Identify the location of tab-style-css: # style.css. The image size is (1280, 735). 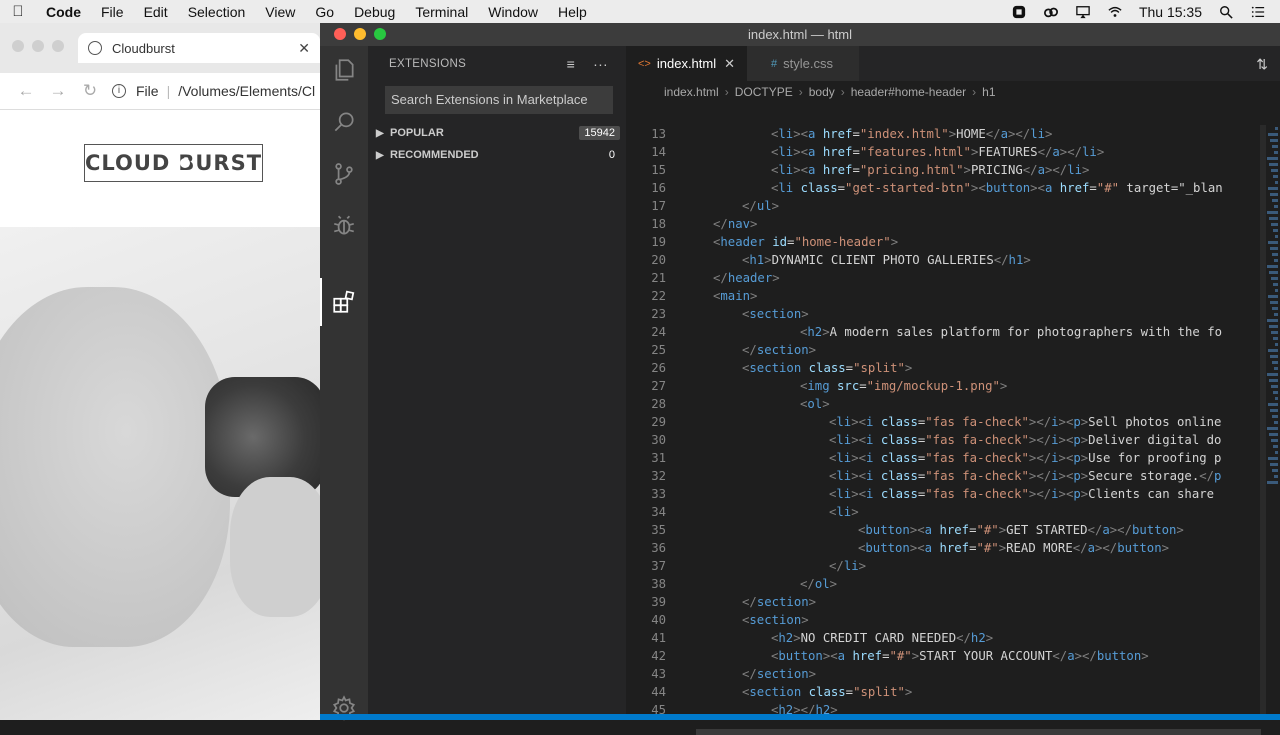
(803, 63).